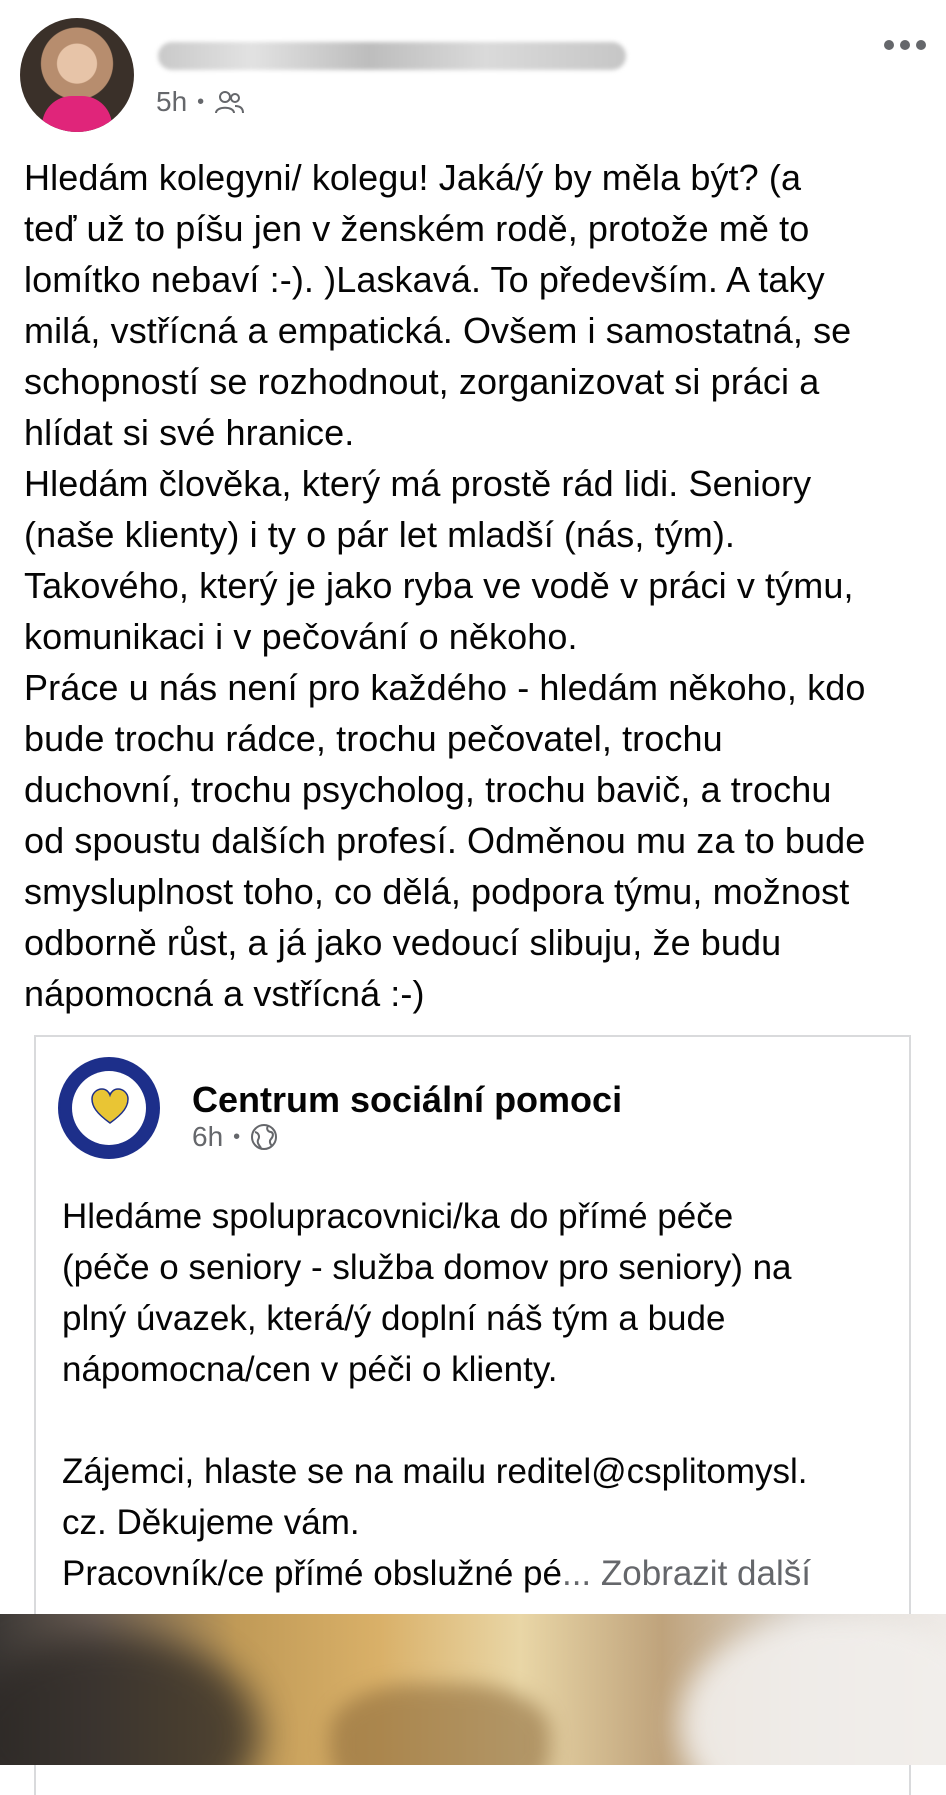 The width and height of the screenshot is (946, 1795). What do you see at coordinates (473, 75) in the screenshot?
I see `post-header: 5h •` at bounding box center [473, 75].